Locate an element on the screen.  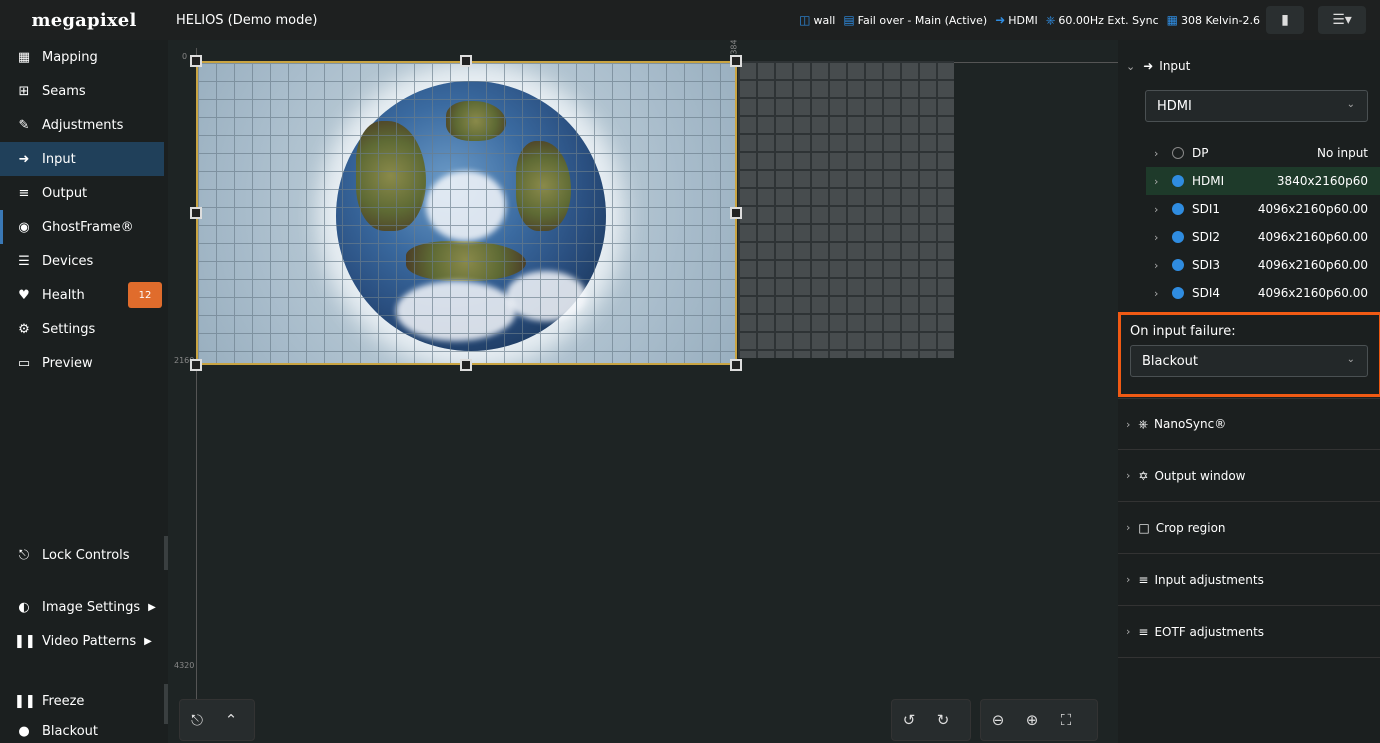
chevron-up-icon: ⌃ is located at coordinates (231, 720).